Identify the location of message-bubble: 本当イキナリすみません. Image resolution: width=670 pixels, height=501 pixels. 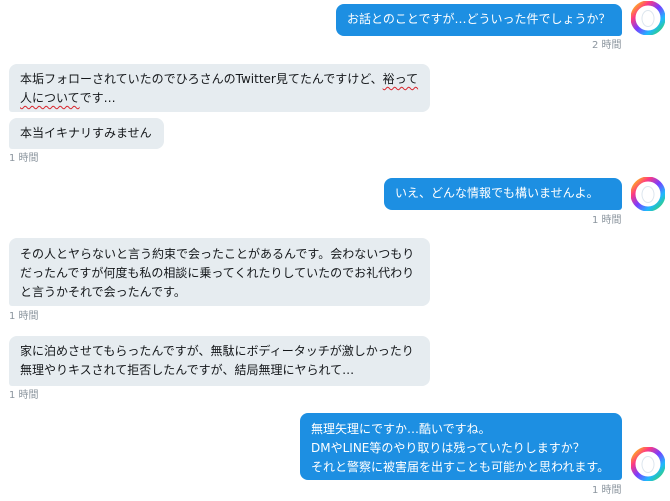
(86, 133).